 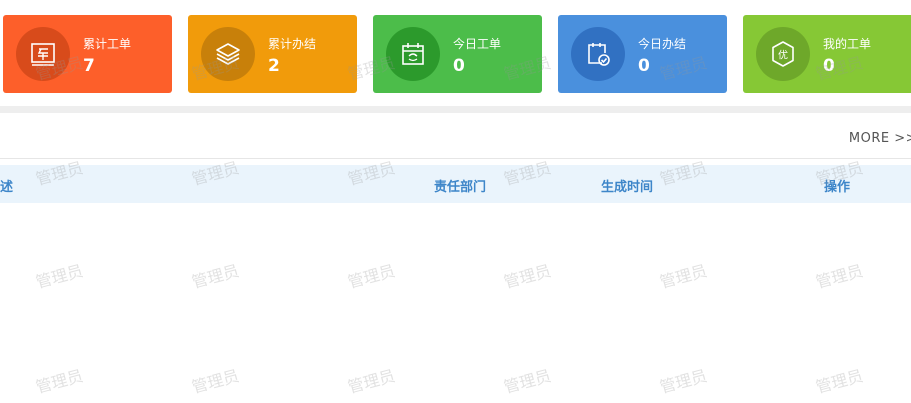 What do you see at coordinates (455, 158) in the screenshot?
I see `header-rule` at bounding box center [455, 158].